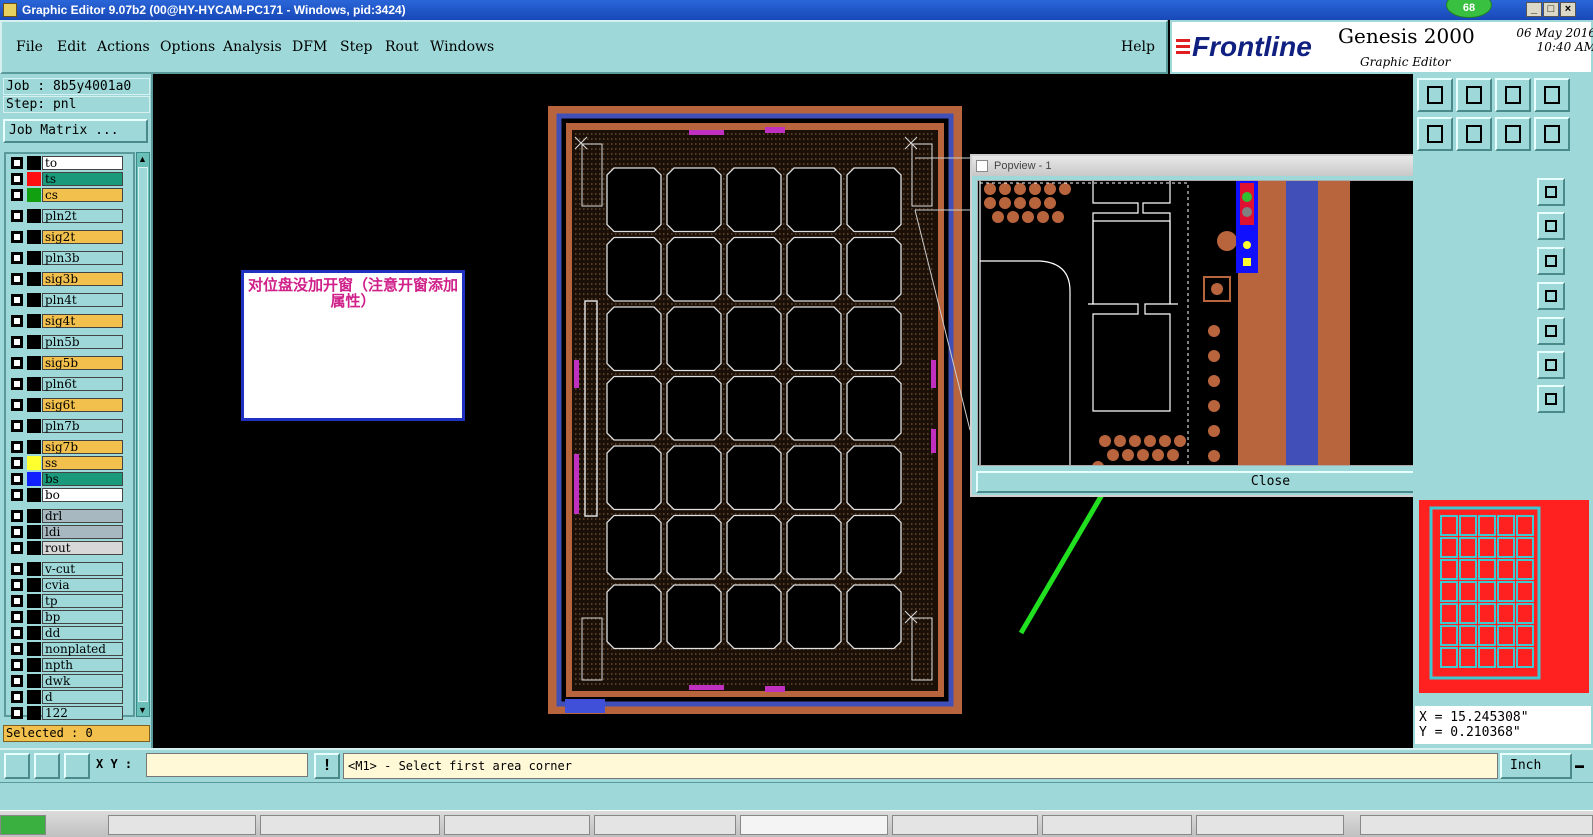  Describe the element at coordinates (82, 649) in the screenshot. I see `layer-name: nonplated` at that location.